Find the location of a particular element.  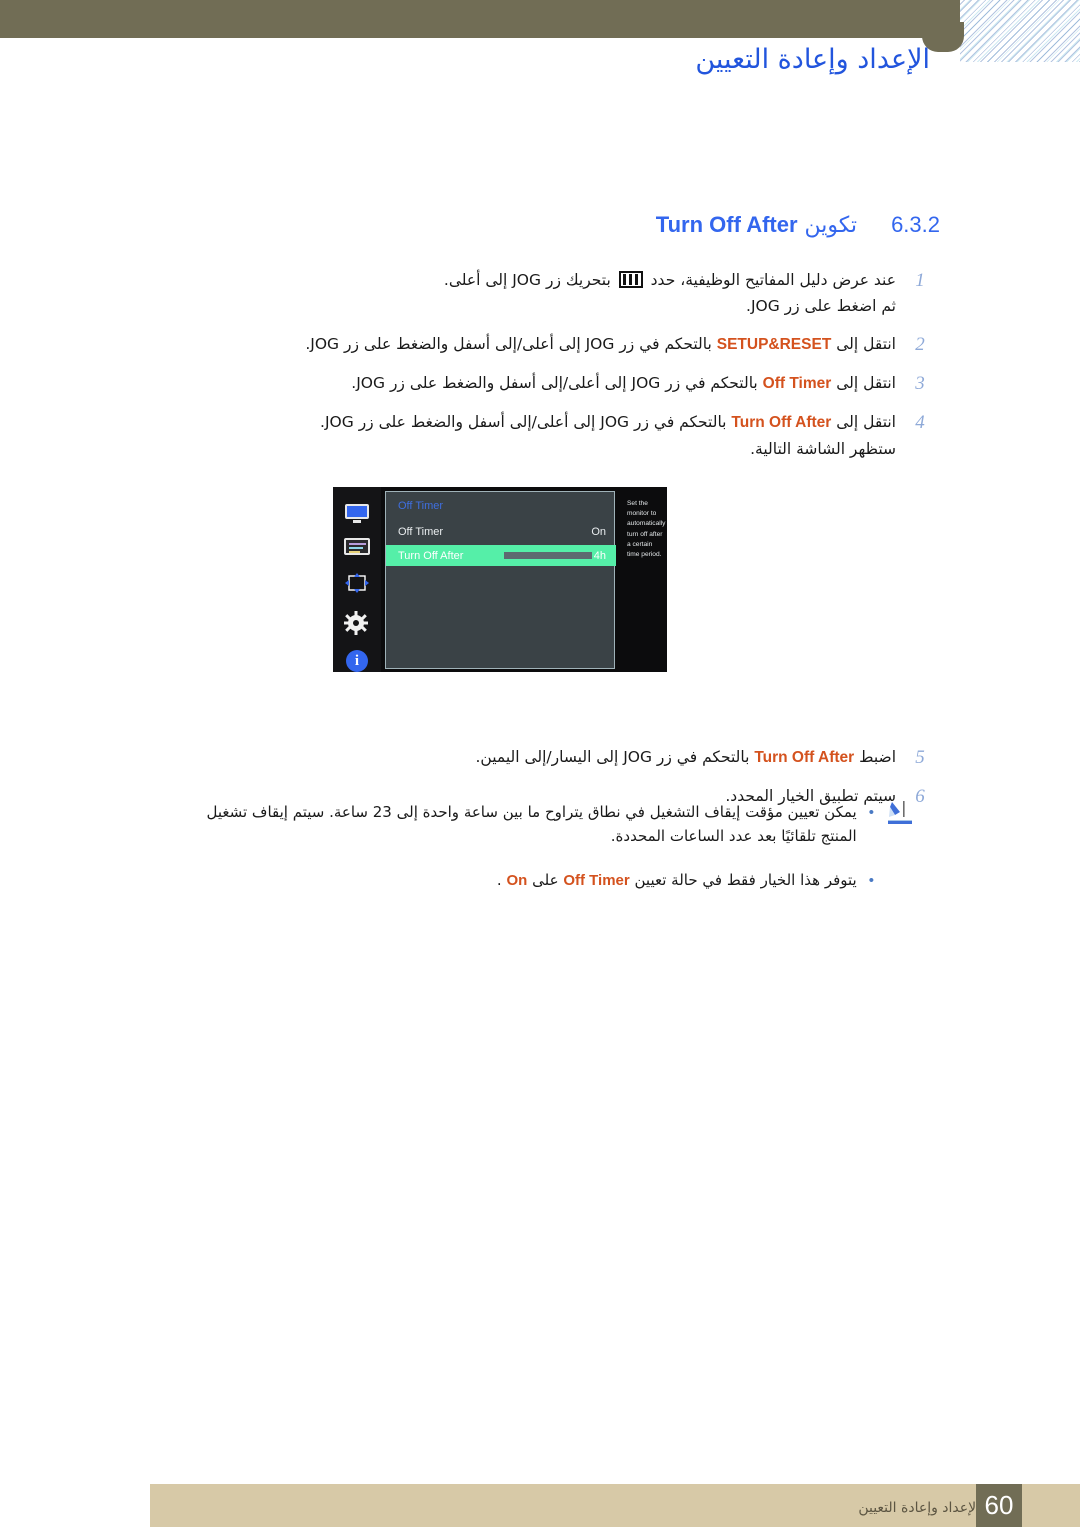

osd-icon-rail: i is located at coordinates (357, 579).